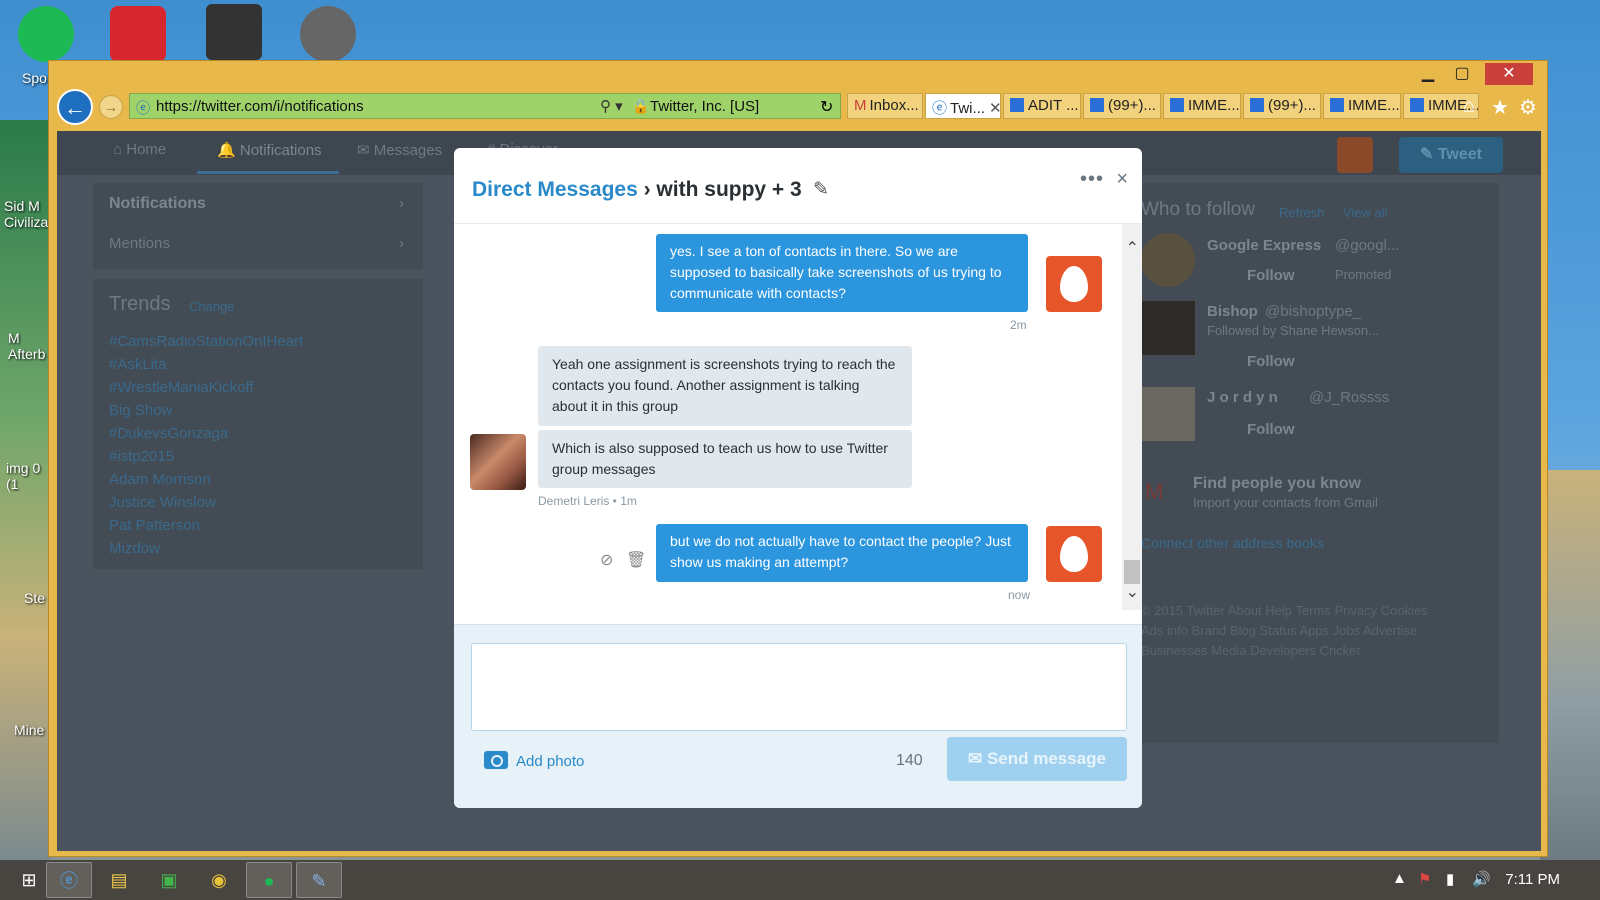 This screenshot has height=900, width=1600. What do you see at coordinates (1122, 179) in the screenshot?
I see `close-modal-icon: ×` at bounding box center [1122, 179].